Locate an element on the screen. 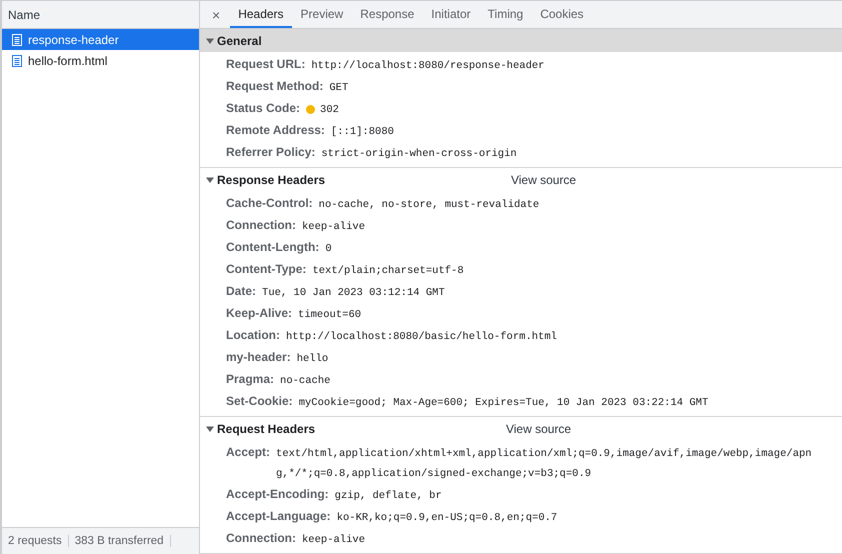  section-header: Request Headers View source is located at coordinates (521, 428).